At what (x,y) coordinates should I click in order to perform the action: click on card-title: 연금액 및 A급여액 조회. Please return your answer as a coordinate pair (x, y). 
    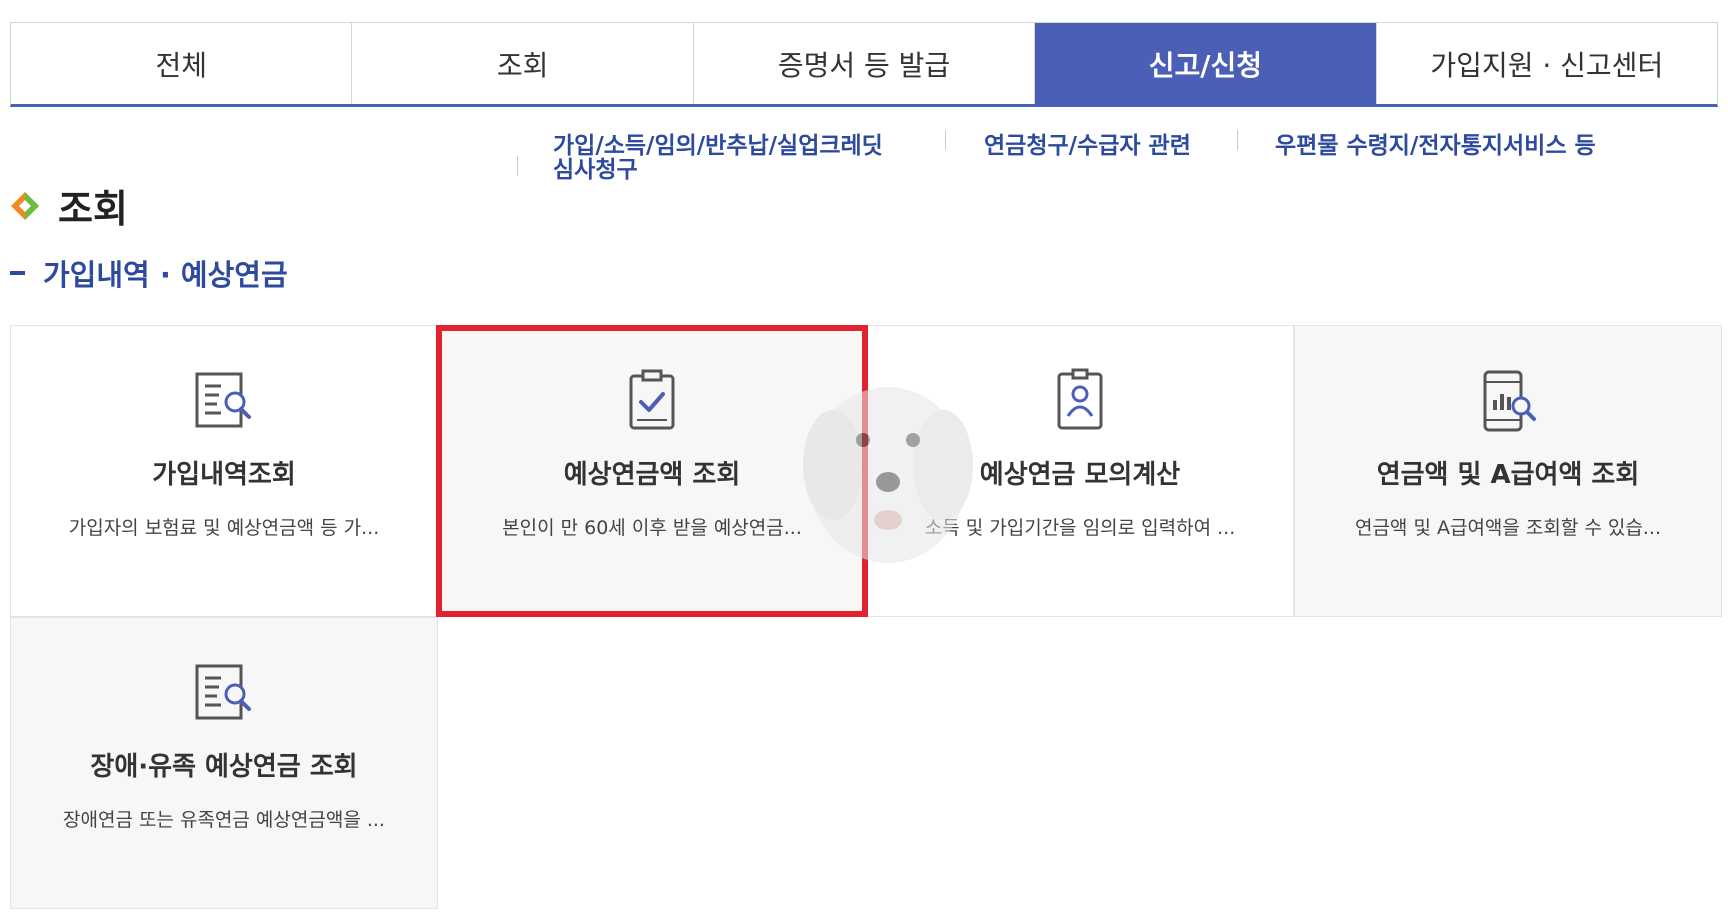
    Looking at the image, I should click on (1508, 475).